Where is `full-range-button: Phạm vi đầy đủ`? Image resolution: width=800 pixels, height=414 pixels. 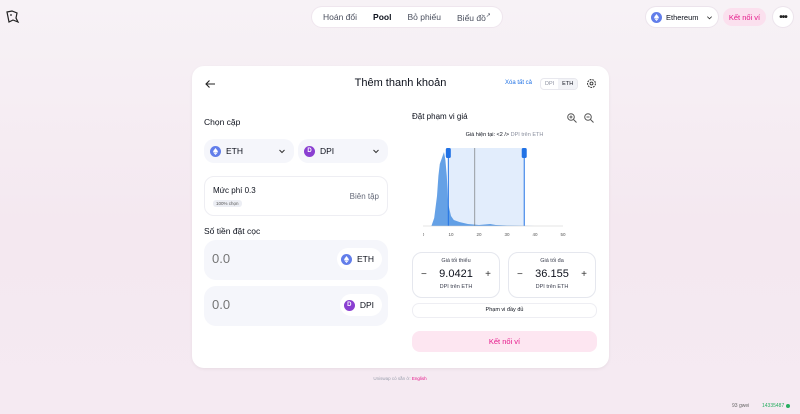
full-range-button: Phạm vi đầy đủ is located at coordinates (504, 310).